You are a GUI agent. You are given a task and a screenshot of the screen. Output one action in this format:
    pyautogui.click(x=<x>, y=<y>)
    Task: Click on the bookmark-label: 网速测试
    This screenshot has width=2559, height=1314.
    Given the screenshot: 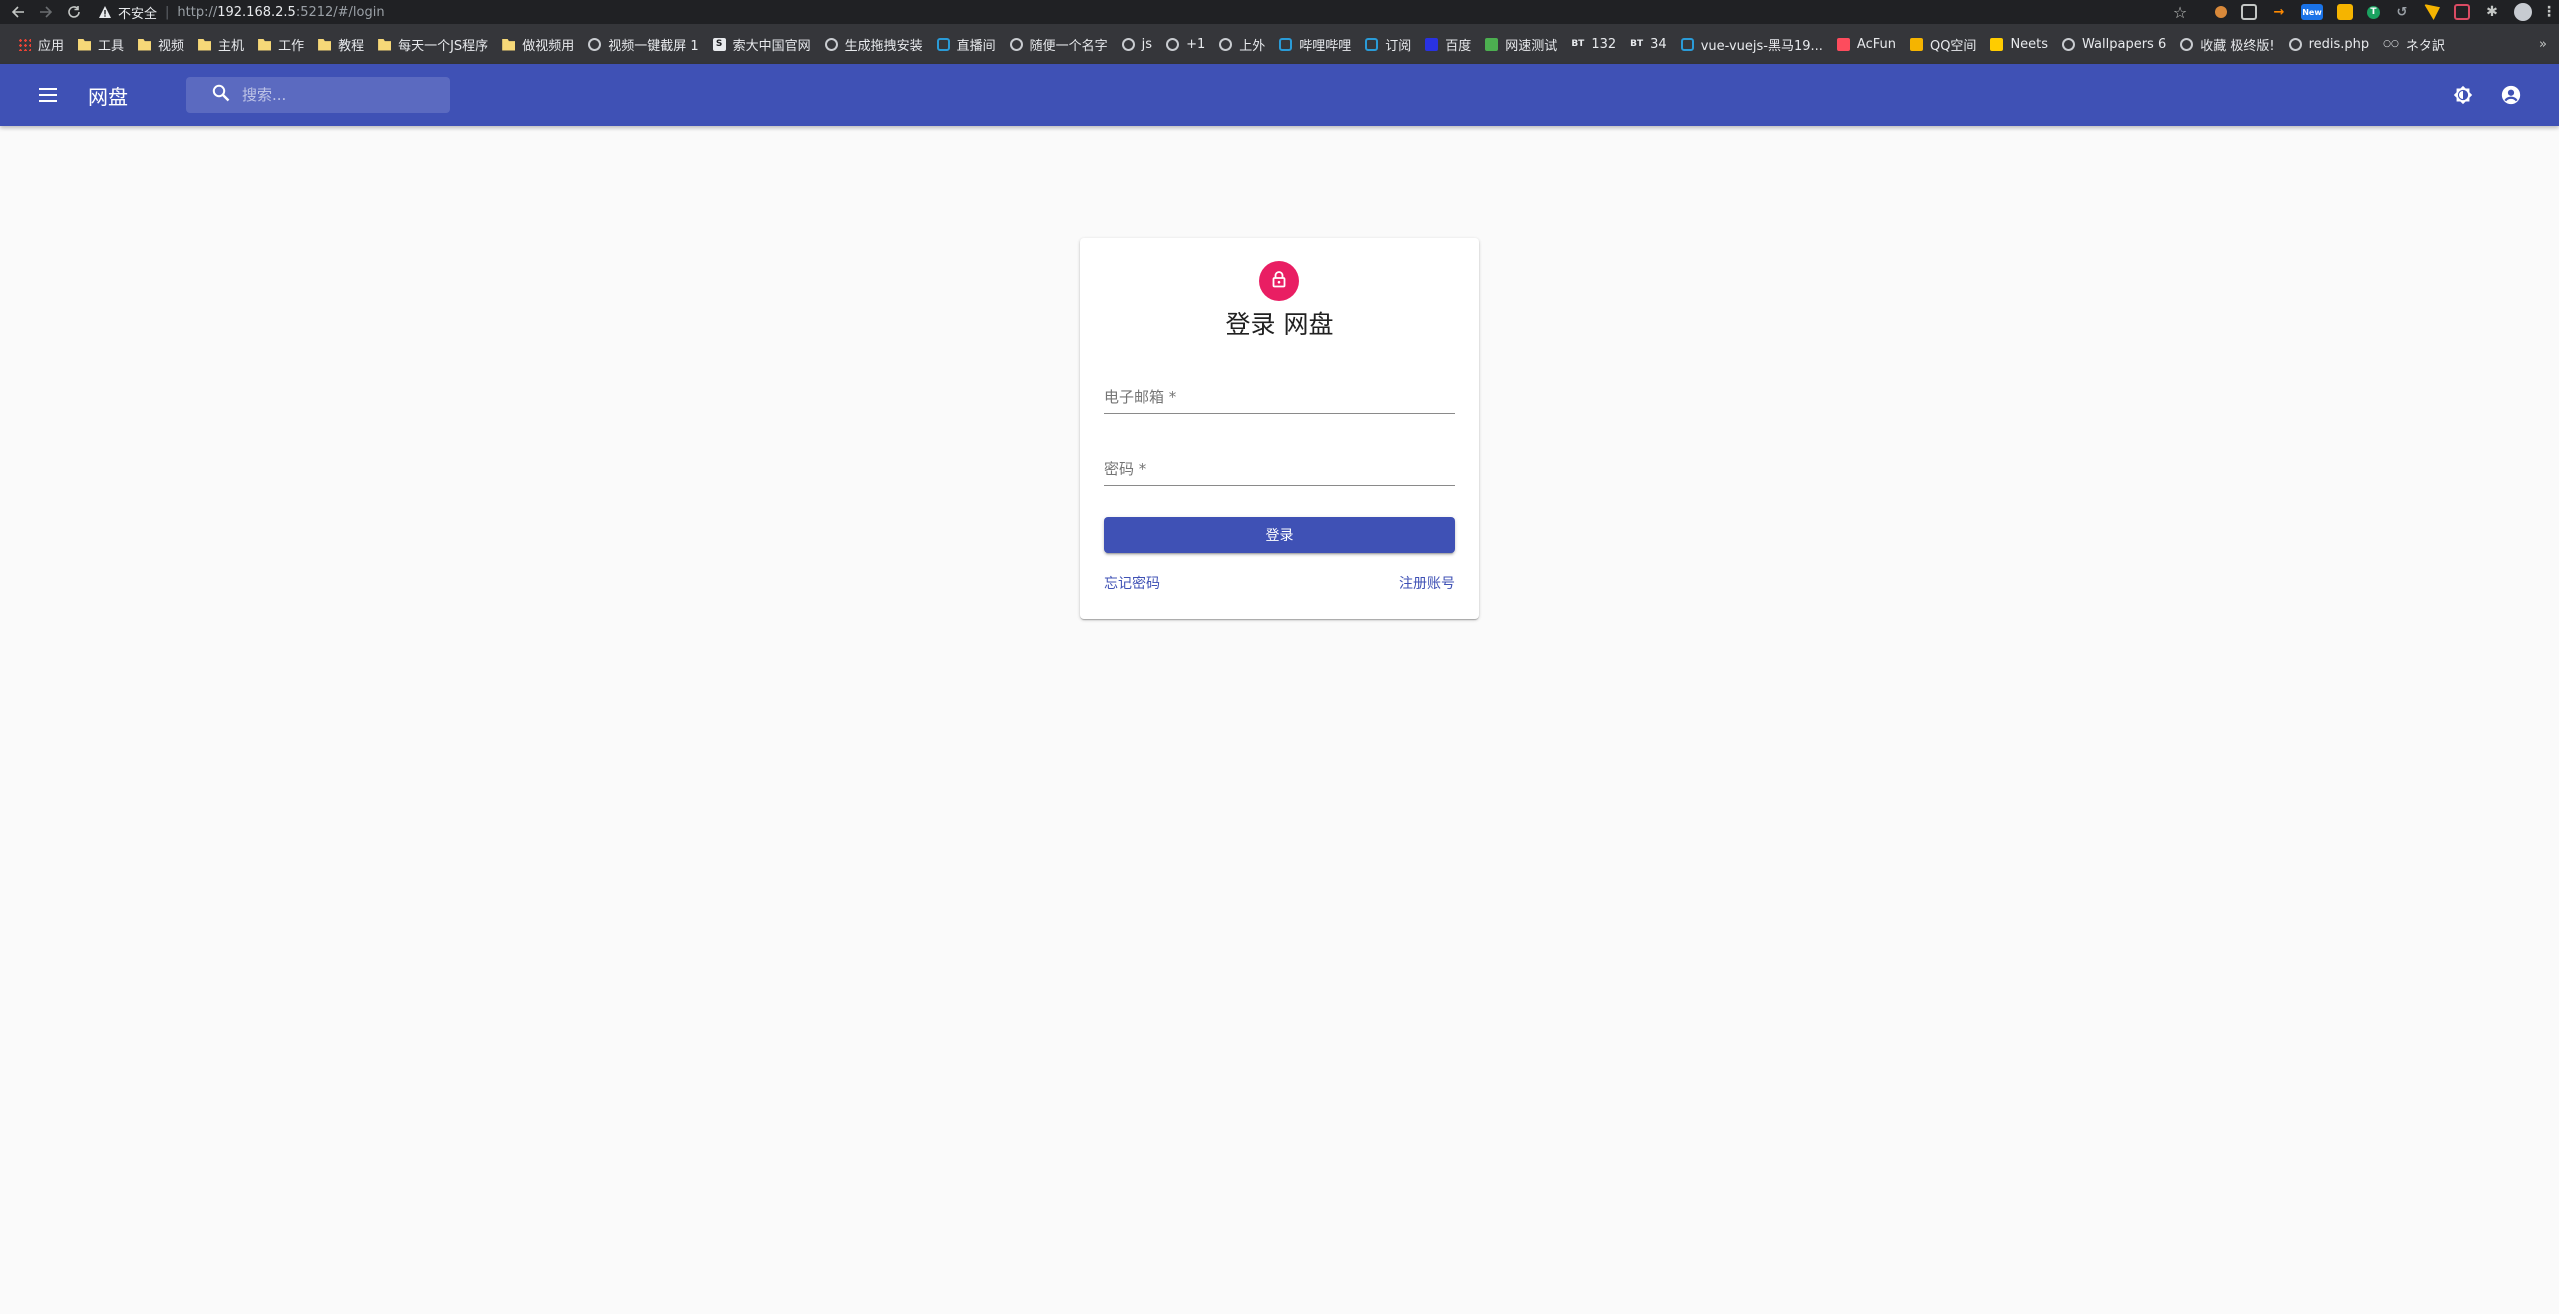 What is the action you would take?
    pyautogui.click(x=1531, y=46)
    